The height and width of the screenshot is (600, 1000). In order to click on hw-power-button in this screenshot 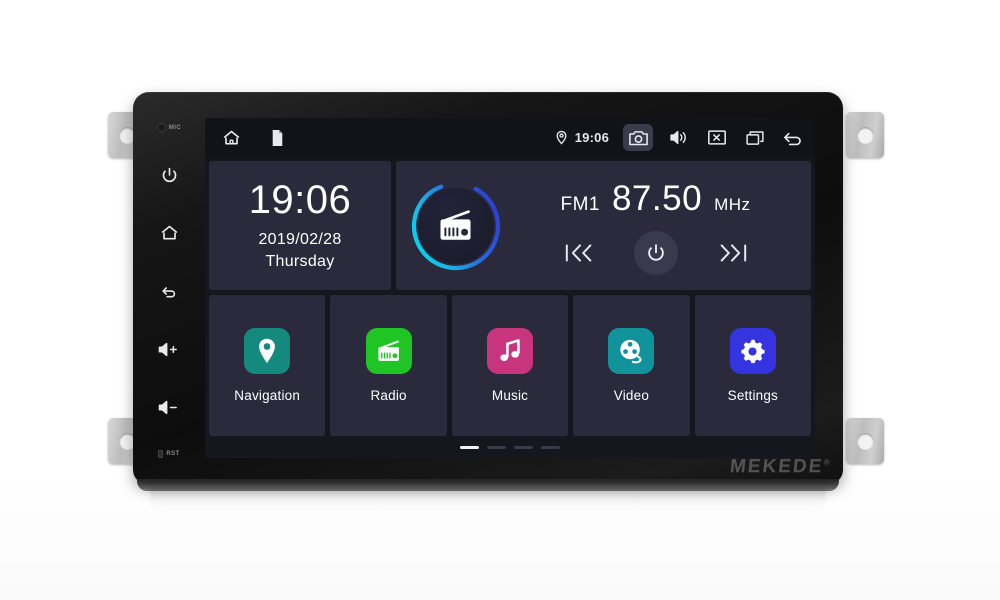, I will do `click(169, 175)`.